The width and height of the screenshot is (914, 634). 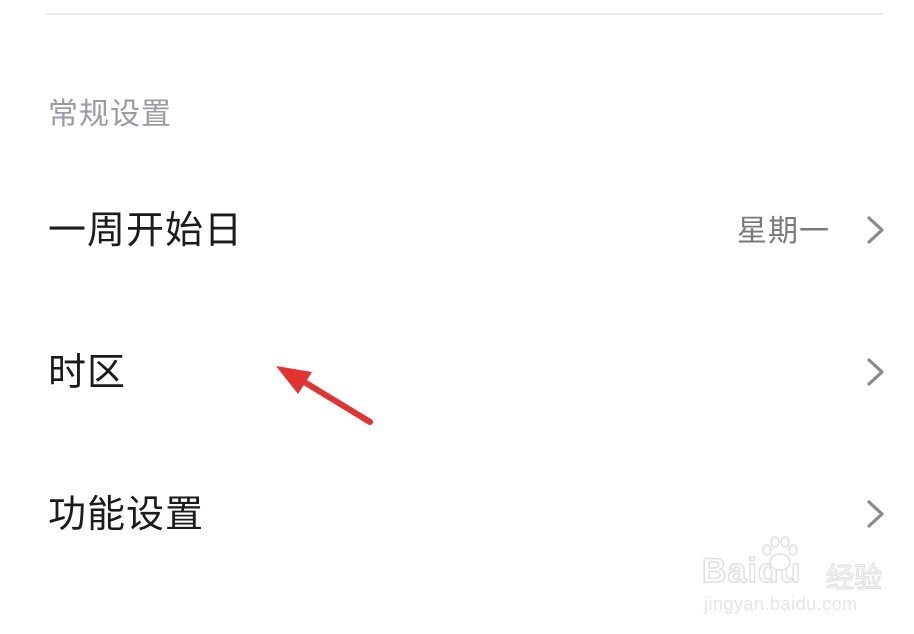 What do you see at coordinates (780, 553) in the screenshot?
I see `paw-icon` at bounding box center [780, 553].